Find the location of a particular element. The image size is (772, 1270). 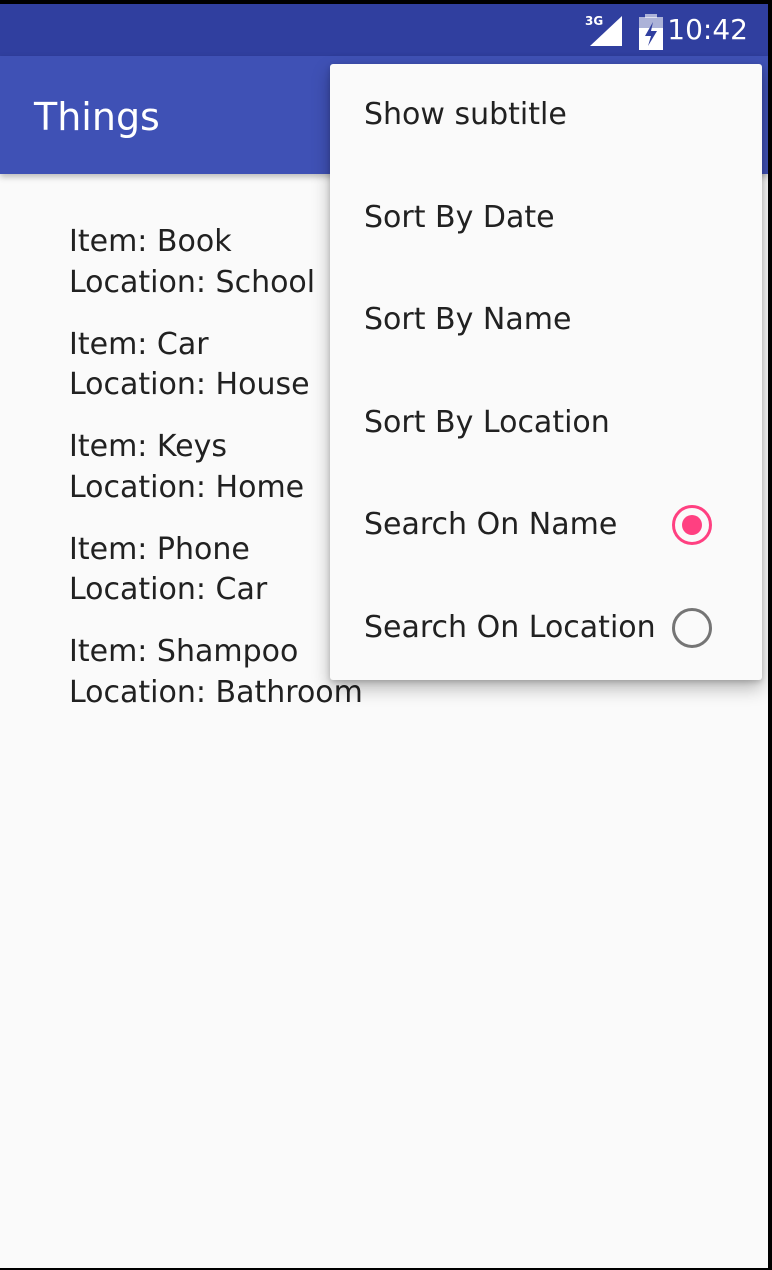

menu-item-search-on-location: Search On Location is located at coordinates (546, 628).